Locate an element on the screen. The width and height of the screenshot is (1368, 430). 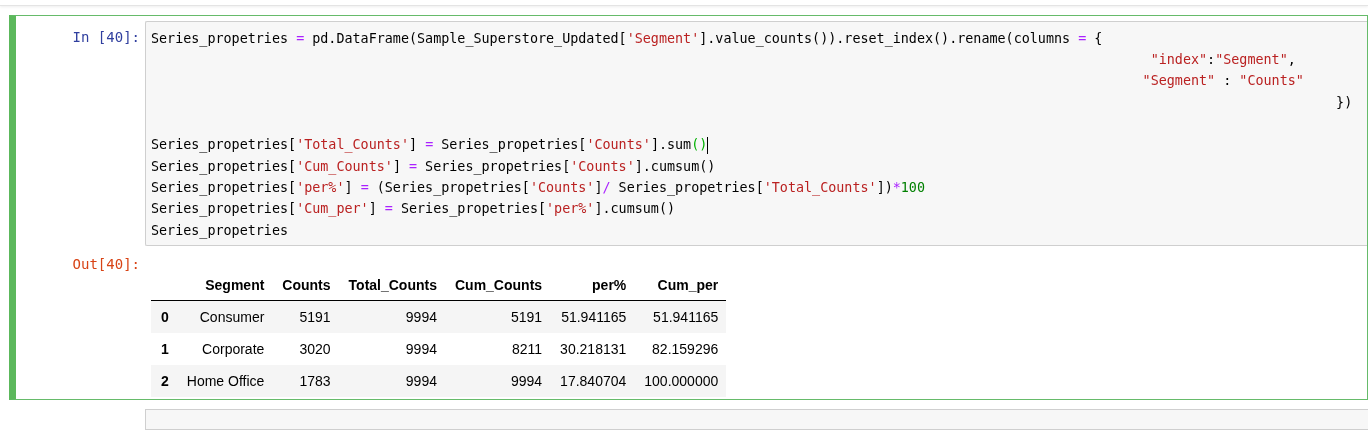
table-cell: 1783 is located at coordinates (305, 380).